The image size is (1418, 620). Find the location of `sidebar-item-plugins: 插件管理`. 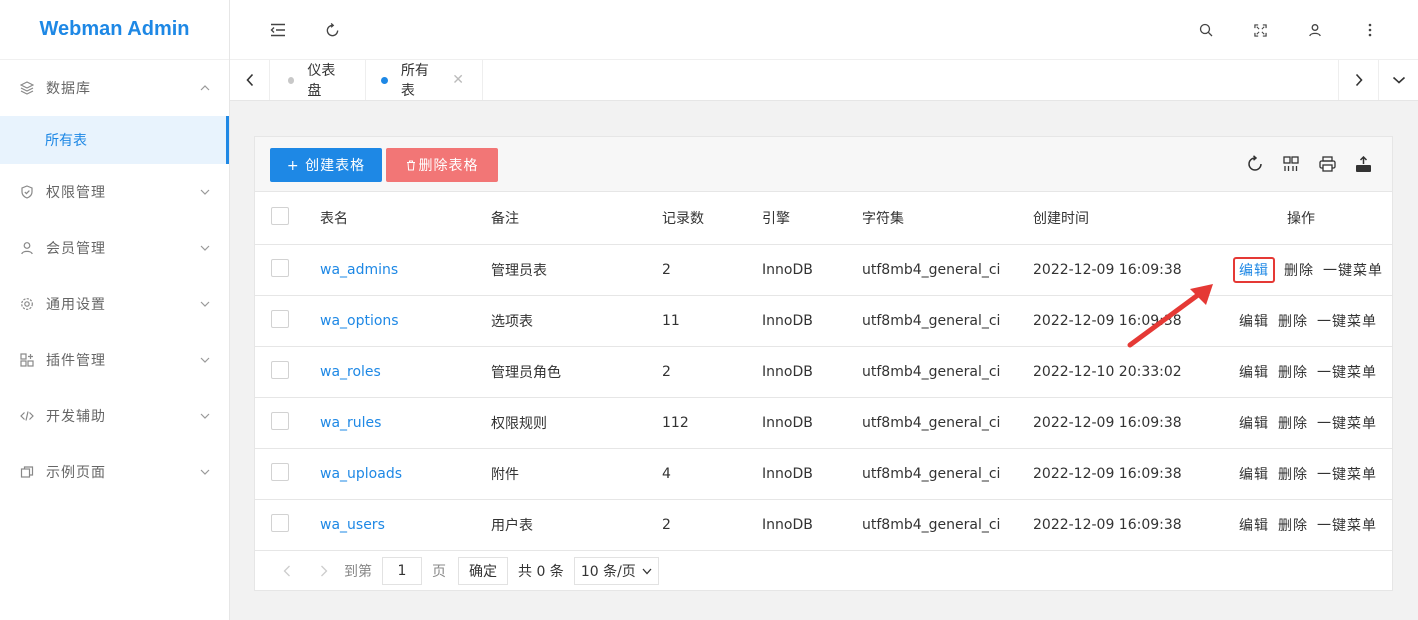

sidebar-item-plugins: 插件管理 is located at coordinates (114, 360).